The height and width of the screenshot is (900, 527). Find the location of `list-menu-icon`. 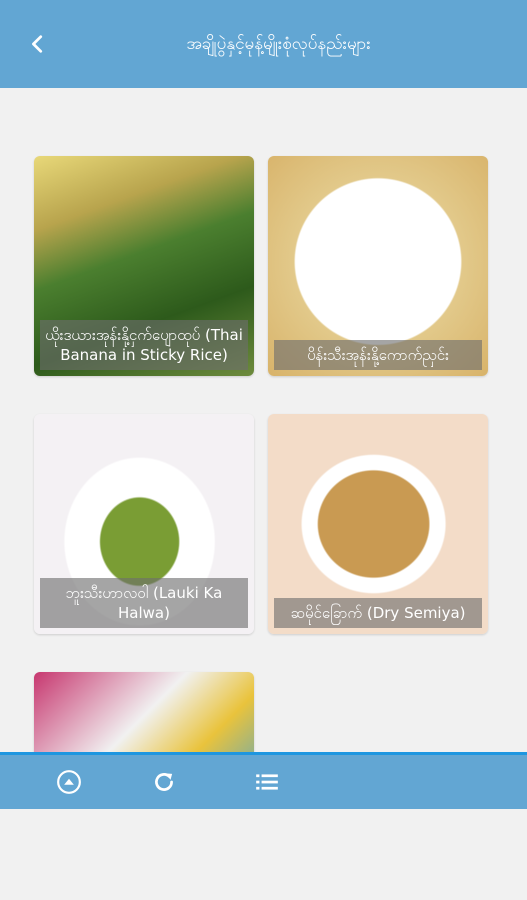

list-menu-icon is located at coordinates (267, 782).